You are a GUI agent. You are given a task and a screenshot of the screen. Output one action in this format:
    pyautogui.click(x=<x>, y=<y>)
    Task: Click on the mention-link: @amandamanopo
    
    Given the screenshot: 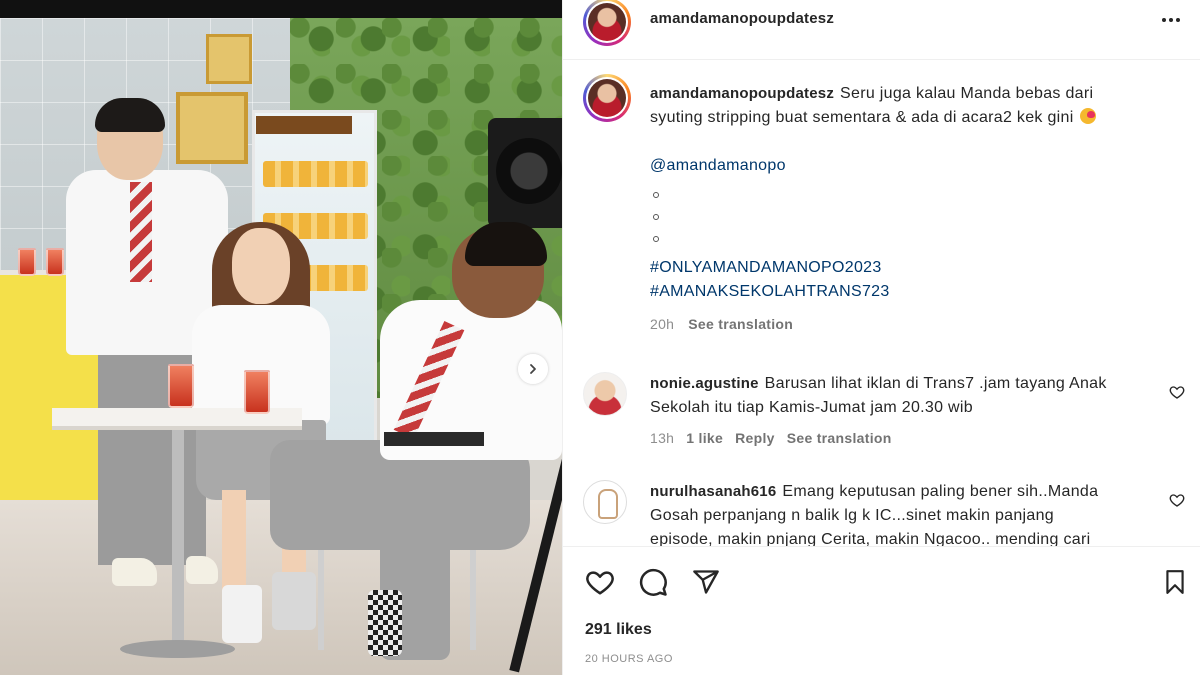 What is the action you would take?
    pyautogui.click(x=910, y=166)
    